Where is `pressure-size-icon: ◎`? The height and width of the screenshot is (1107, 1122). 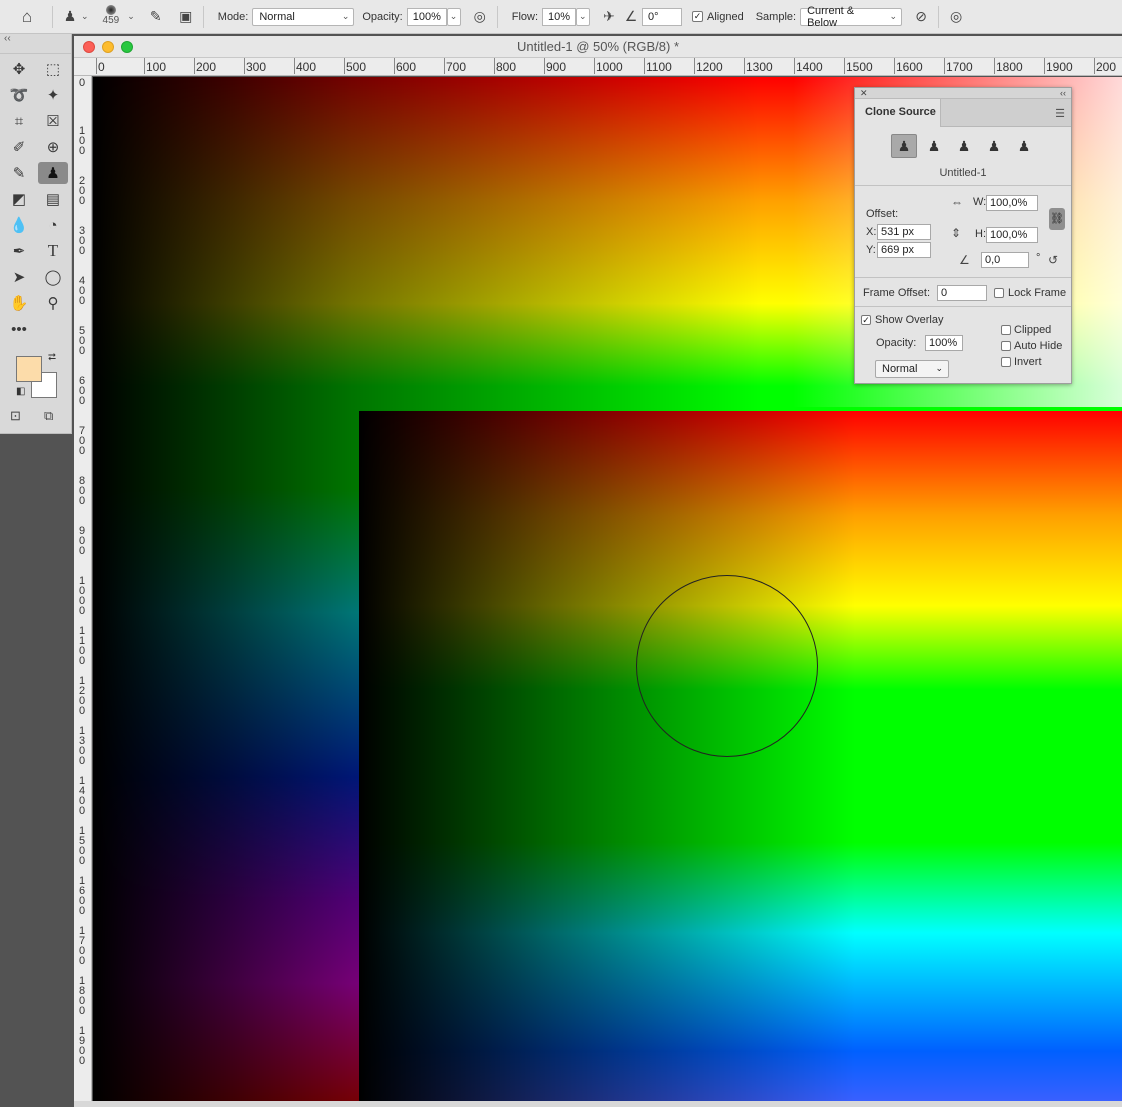 pressure-size-icon: ◎ is located at coordinates (956, 17).